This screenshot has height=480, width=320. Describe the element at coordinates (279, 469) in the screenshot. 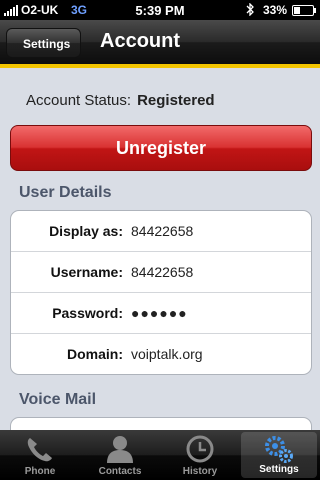

I see `tab-settings-label: Settings` at that location.